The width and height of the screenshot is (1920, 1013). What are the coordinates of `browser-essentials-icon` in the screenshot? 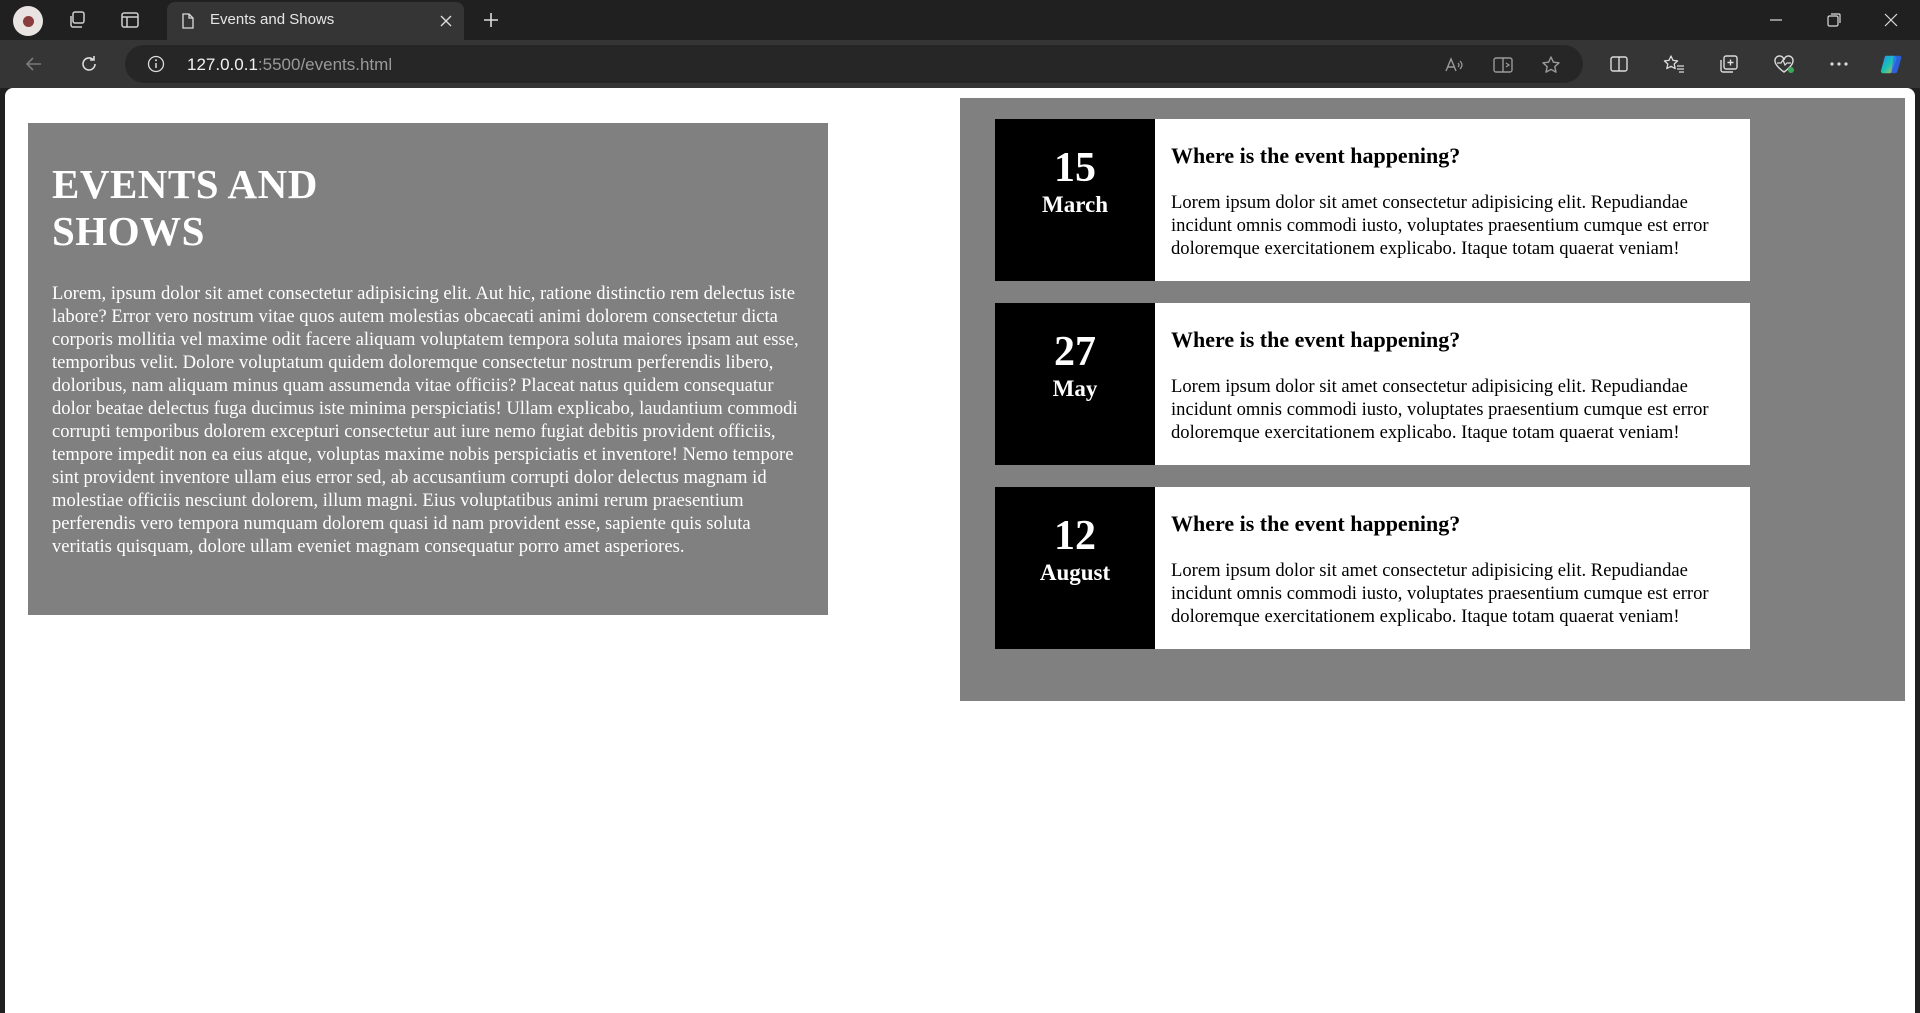 It's located at (1784, 64).